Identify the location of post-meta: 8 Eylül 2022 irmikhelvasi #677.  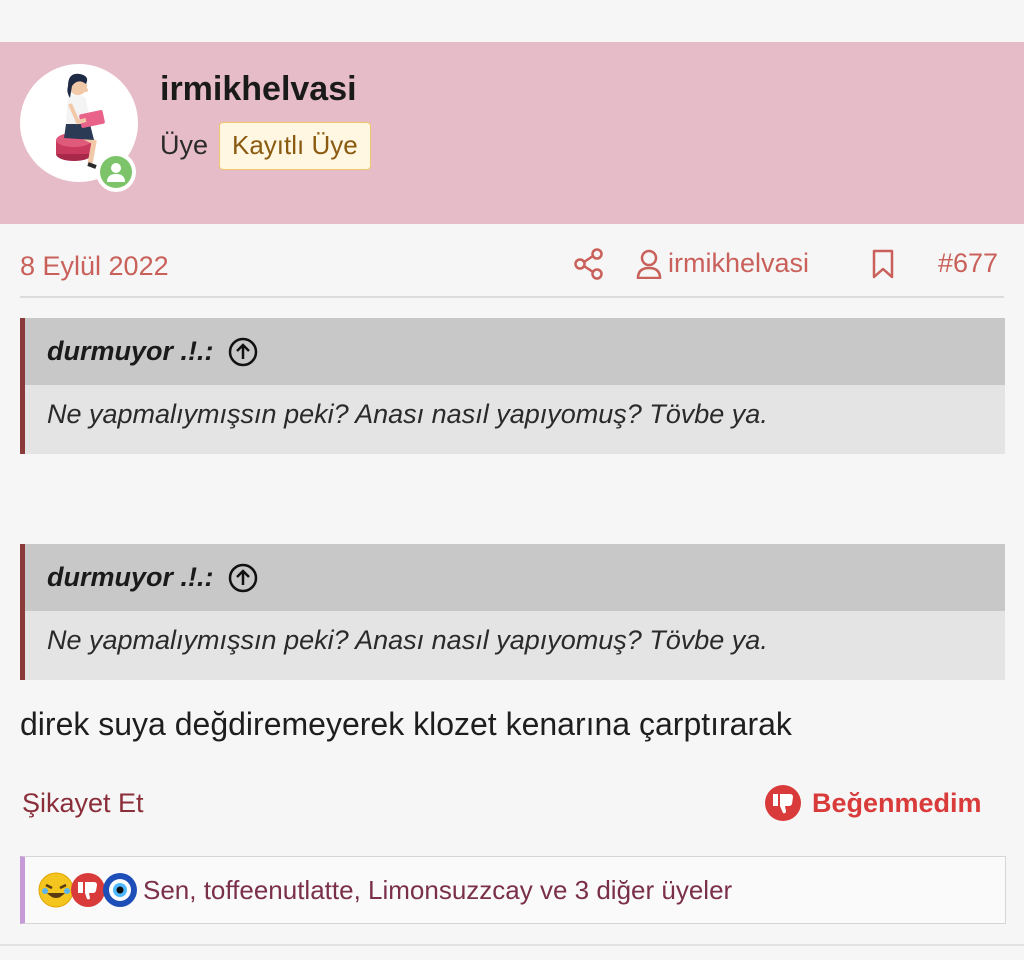
(512, 260).